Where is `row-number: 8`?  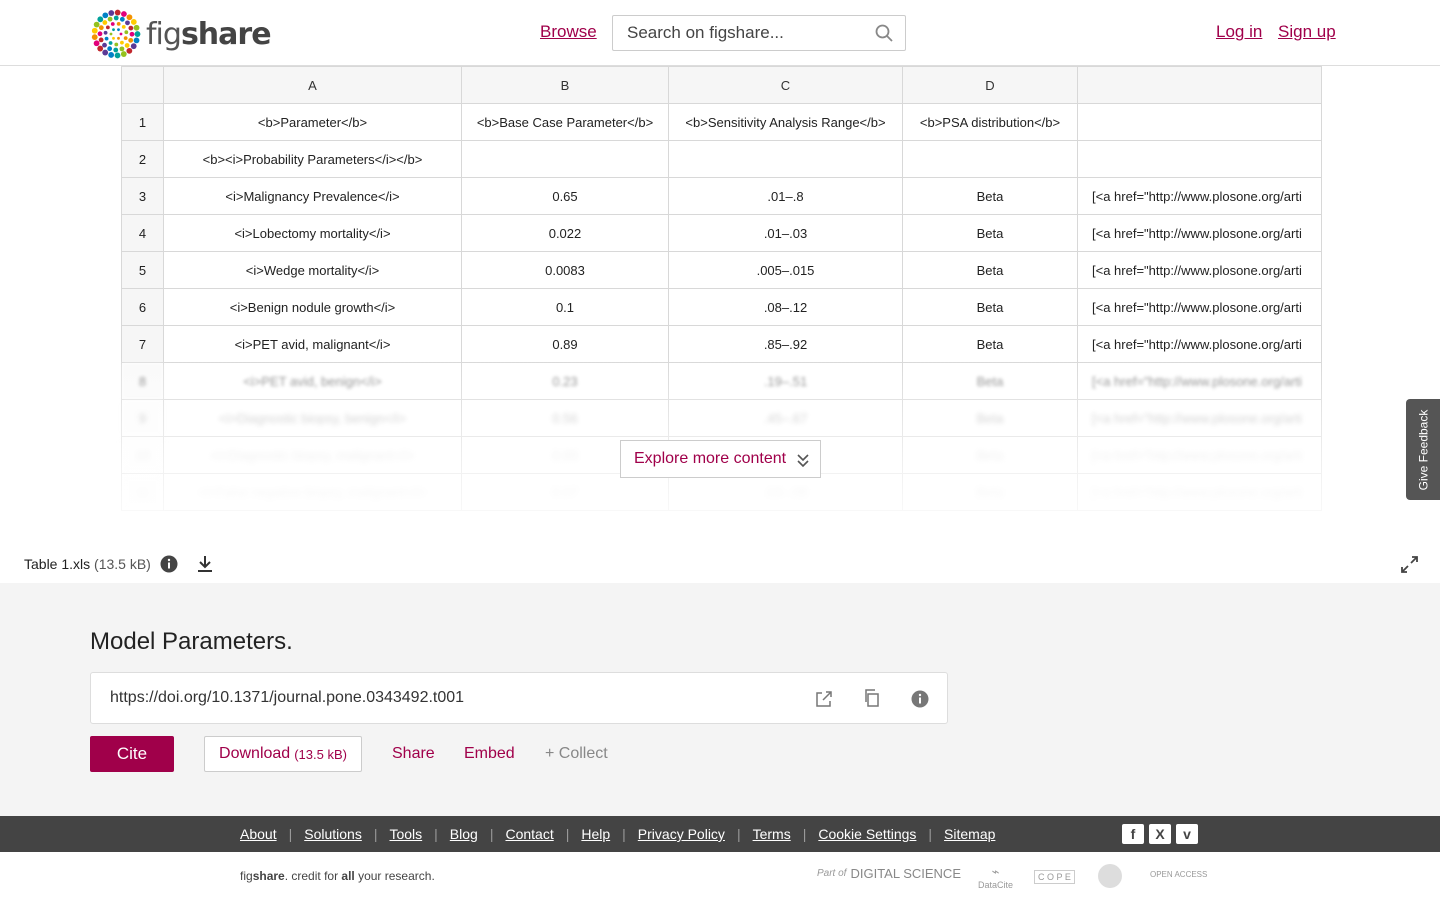
row-number: 8 is located at coordinates (142, 381).